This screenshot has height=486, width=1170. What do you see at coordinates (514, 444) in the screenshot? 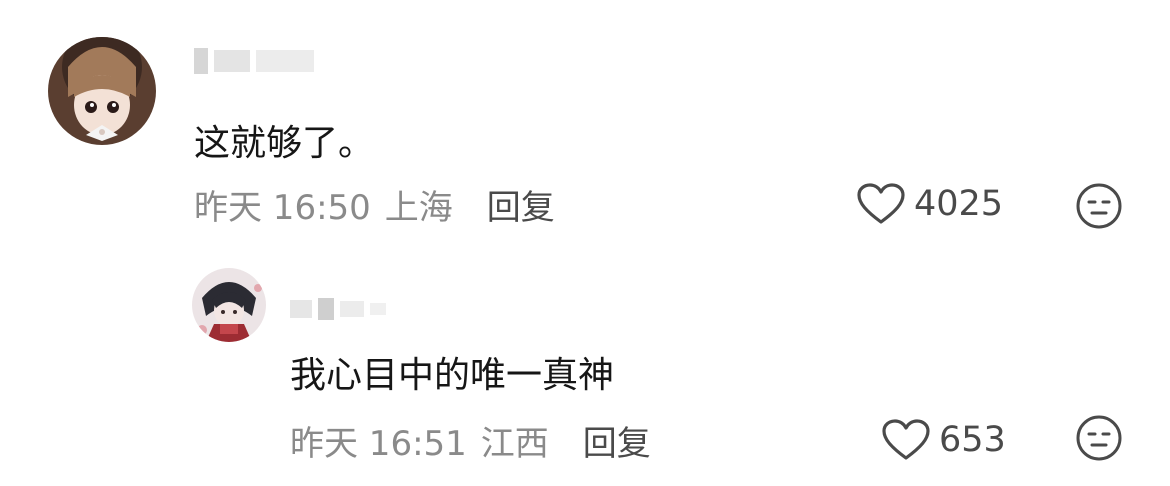
I see `reply-location: 江西` at bounding box center [514, 444].